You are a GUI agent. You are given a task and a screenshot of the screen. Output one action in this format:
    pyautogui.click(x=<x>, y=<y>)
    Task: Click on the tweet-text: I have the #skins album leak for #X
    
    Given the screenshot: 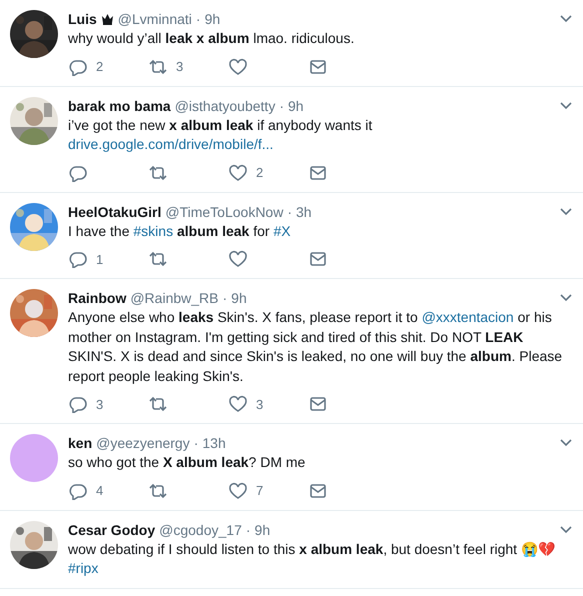 What is the action you would take?
    pyautogui.click(x=180, y=231)
    